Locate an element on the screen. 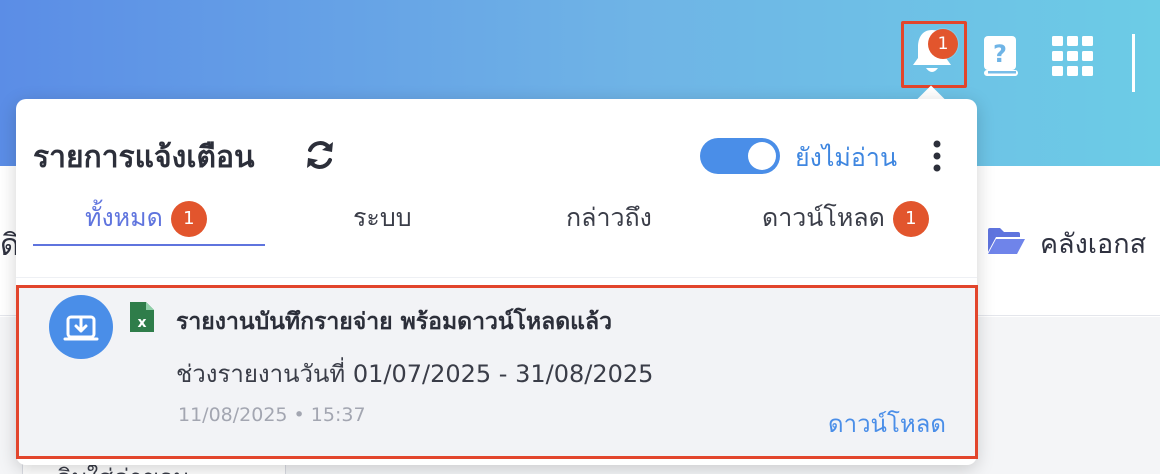 The height and width of the screenshot is (474, 1160). toggle-knob is located at coordinates (762, 156).